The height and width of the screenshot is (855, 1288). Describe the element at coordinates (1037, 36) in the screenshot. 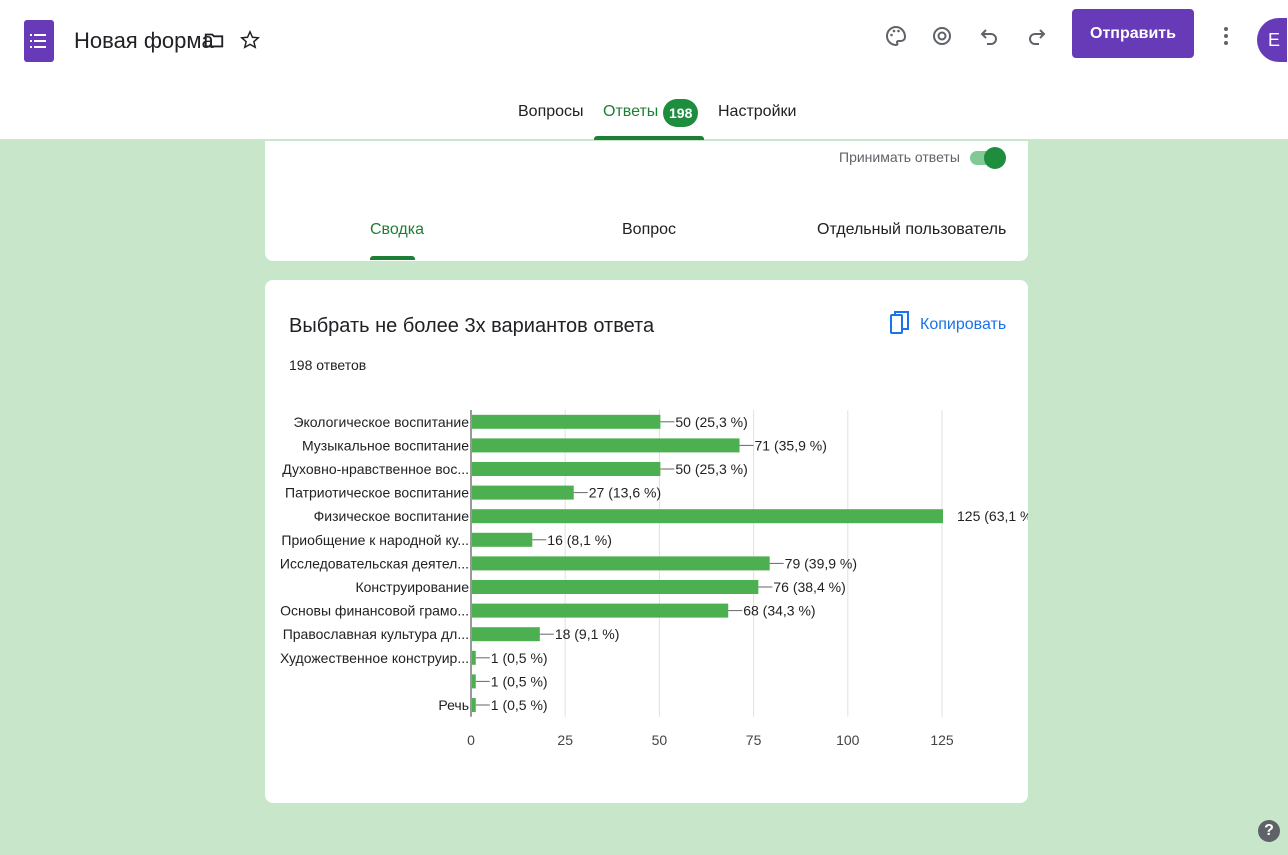

I see `redo-icon` at that location.